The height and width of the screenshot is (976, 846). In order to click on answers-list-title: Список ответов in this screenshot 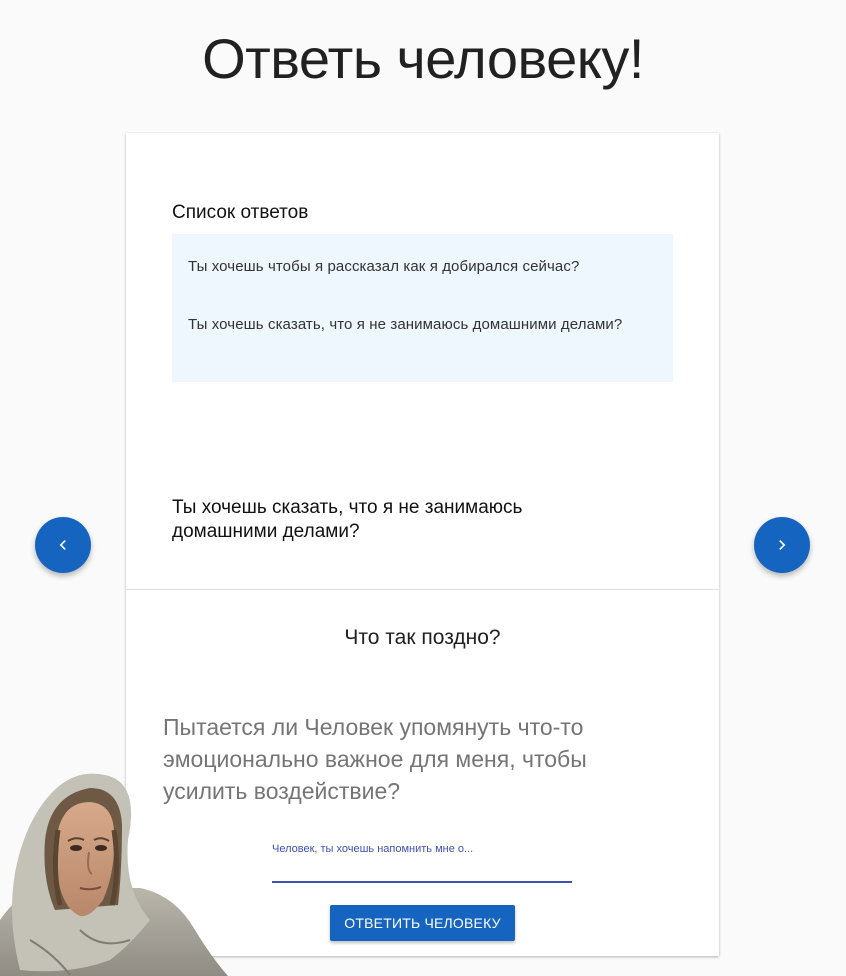, I will do `click(240, 212)`.